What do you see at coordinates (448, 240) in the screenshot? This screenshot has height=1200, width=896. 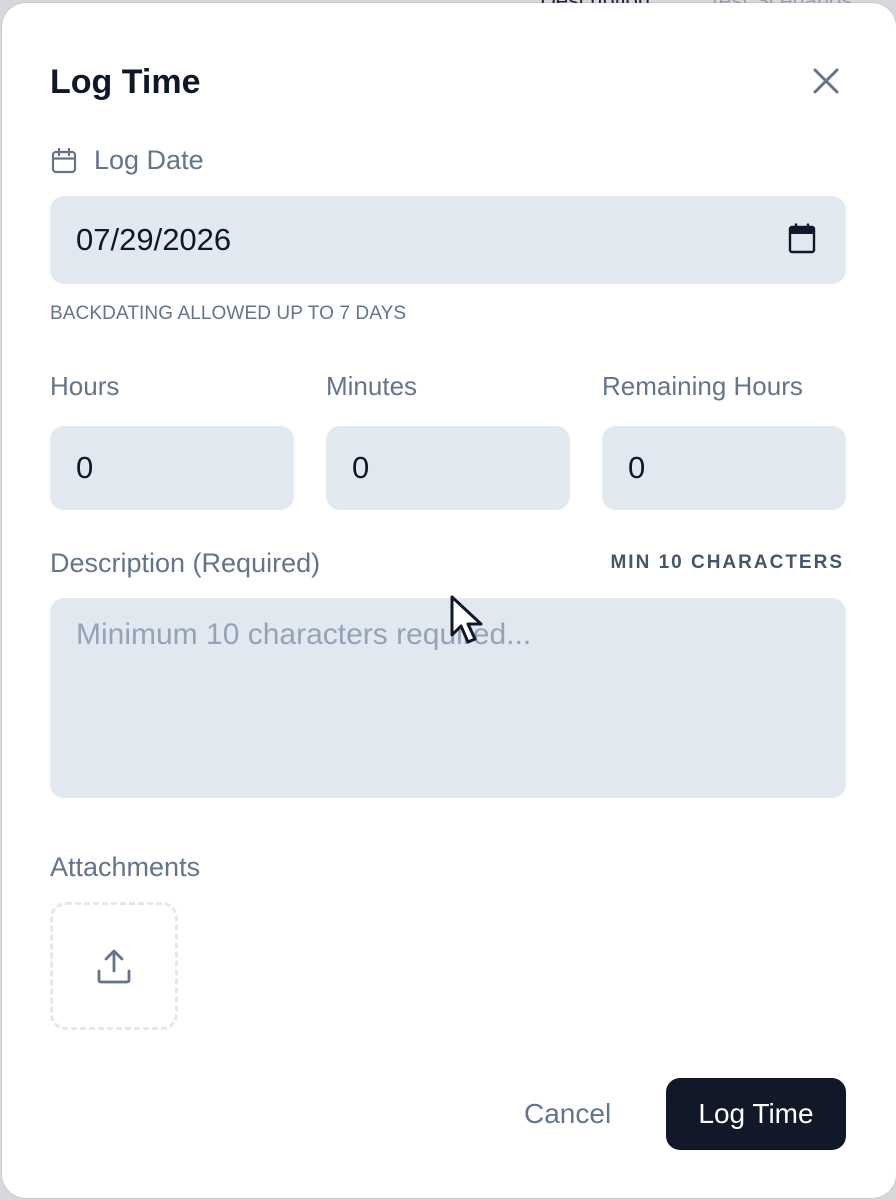 I see `log-date-input: 07/29/2026` at bounding box center [448, 240].